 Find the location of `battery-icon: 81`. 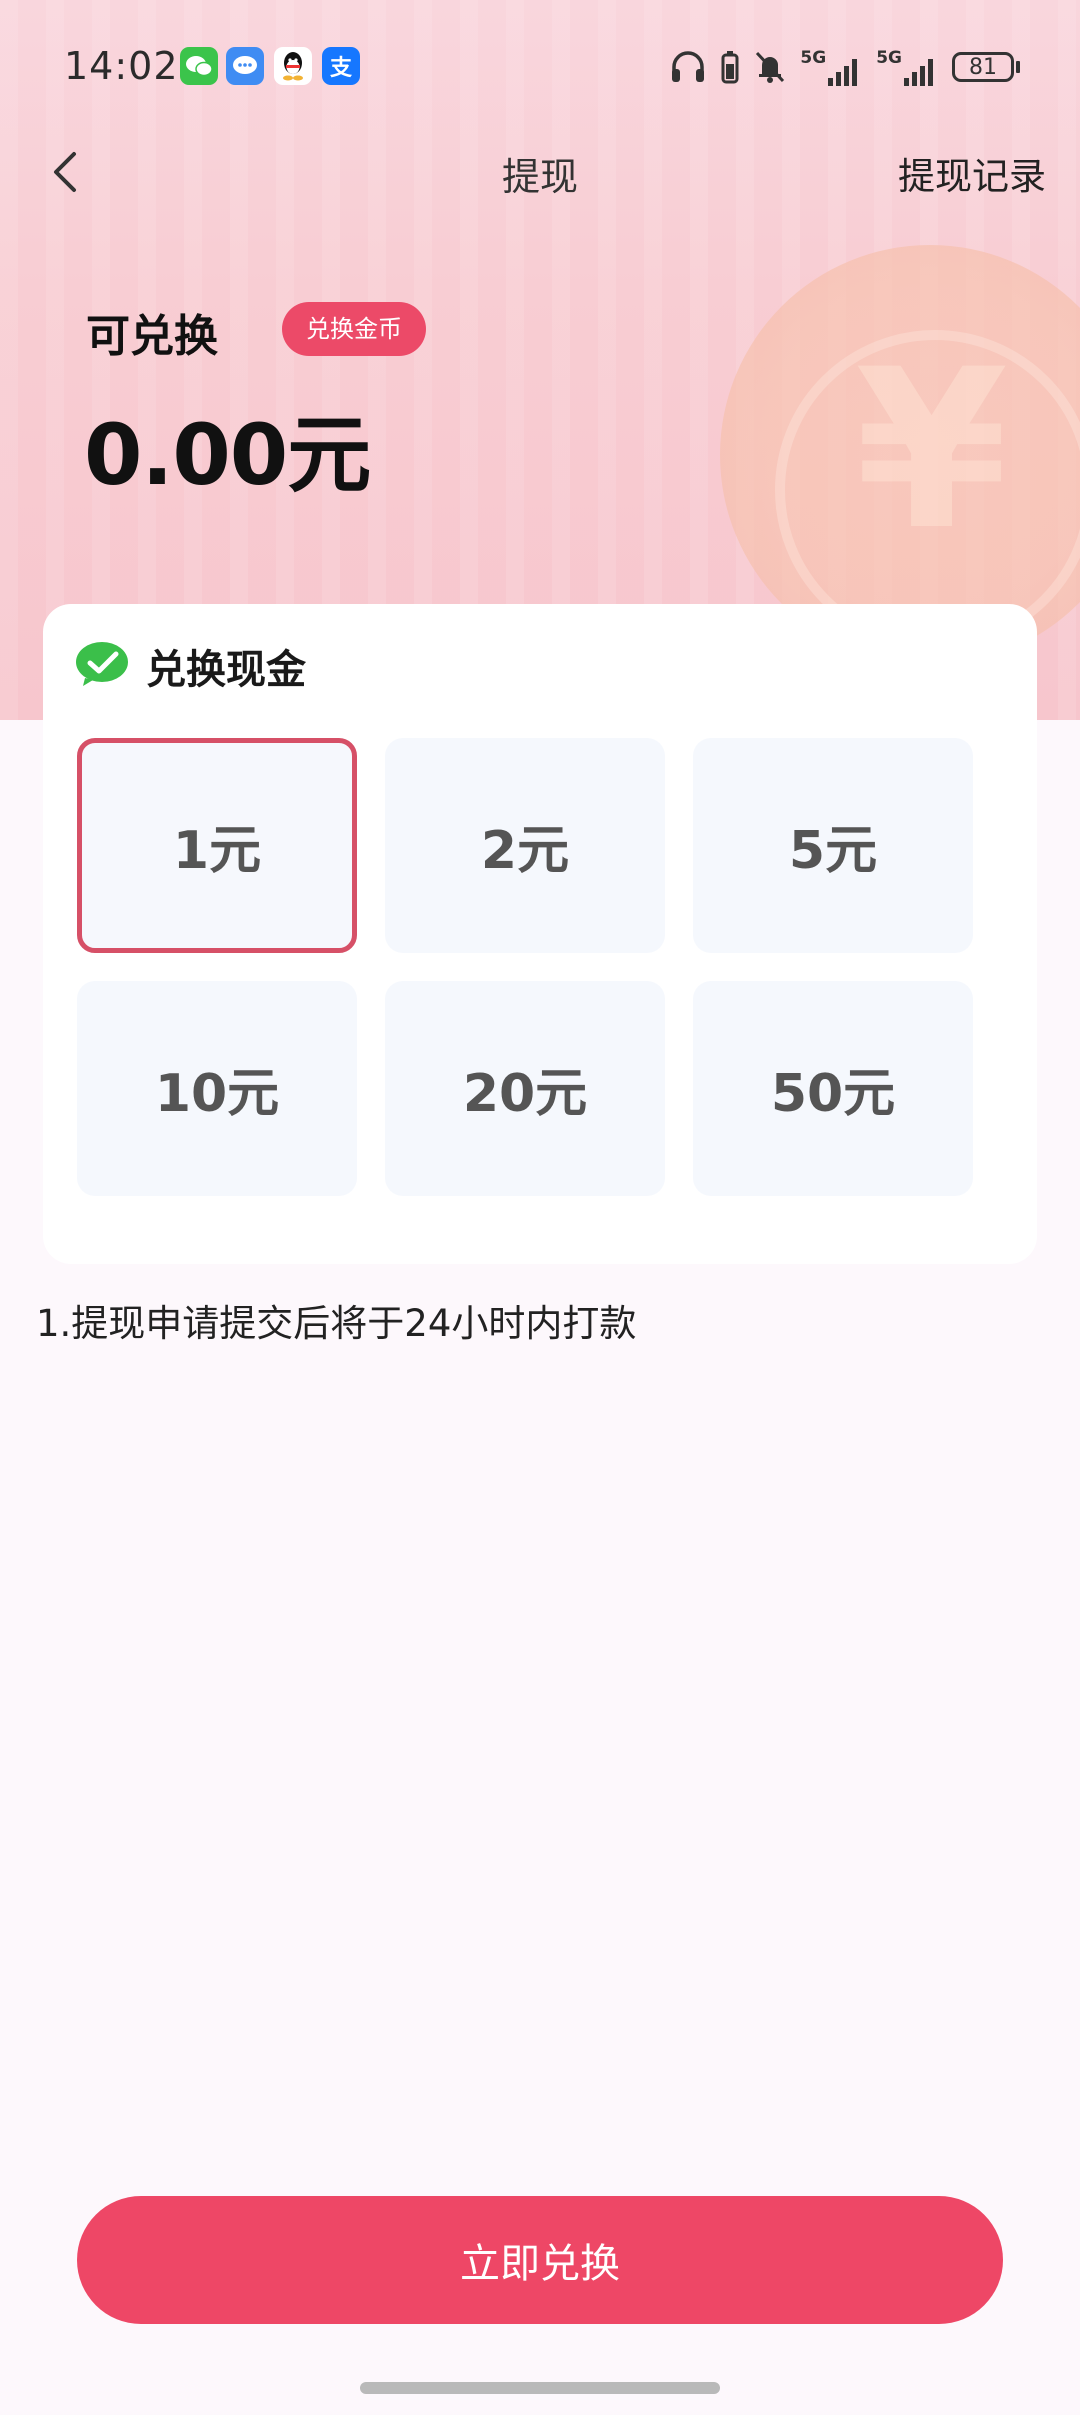

battery-icon: 81 is located at coordinates (986, 67).